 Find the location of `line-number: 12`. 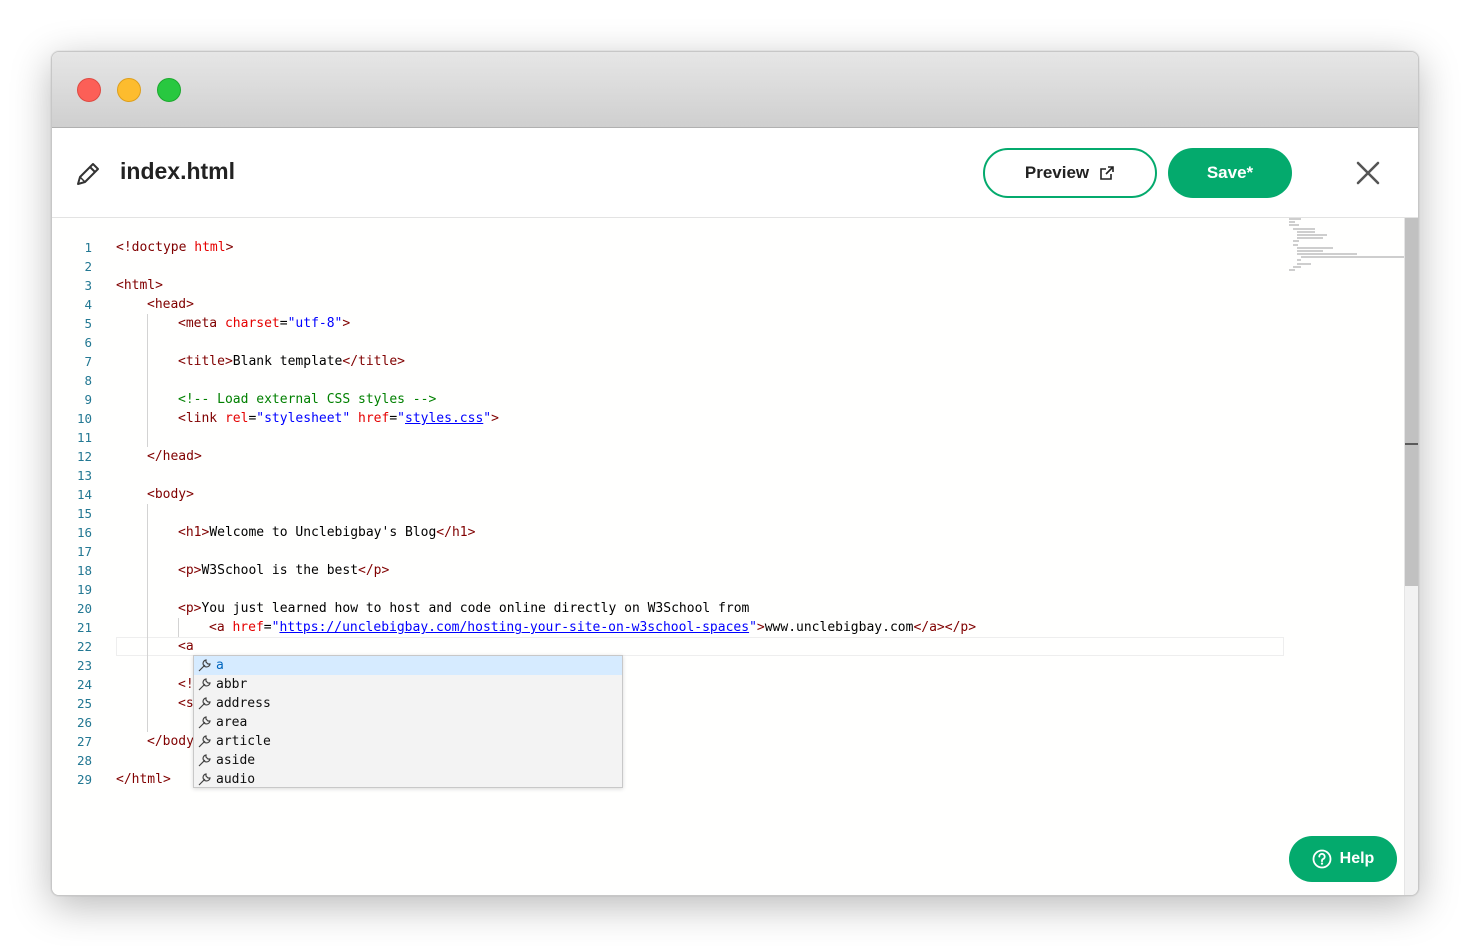

line-number: 12 is located at coordinates (84, 456).